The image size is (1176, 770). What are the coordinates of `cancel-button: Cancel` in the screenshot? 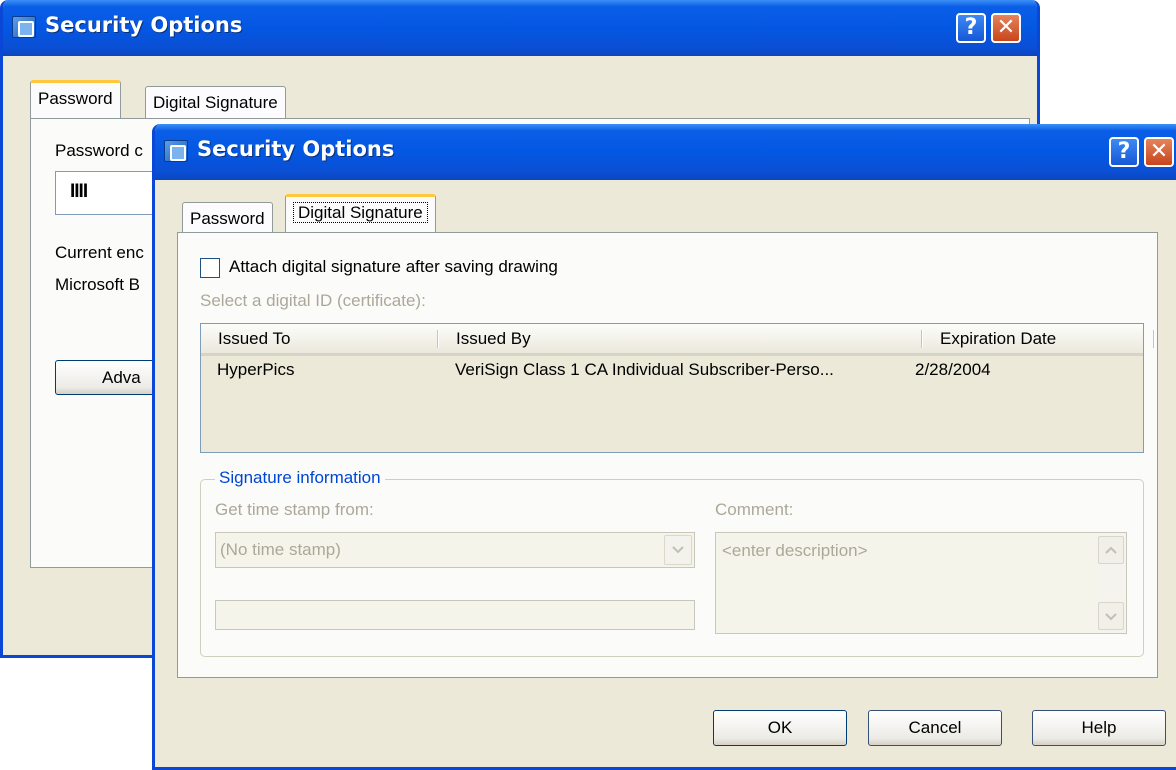 It's located at (935, 728).